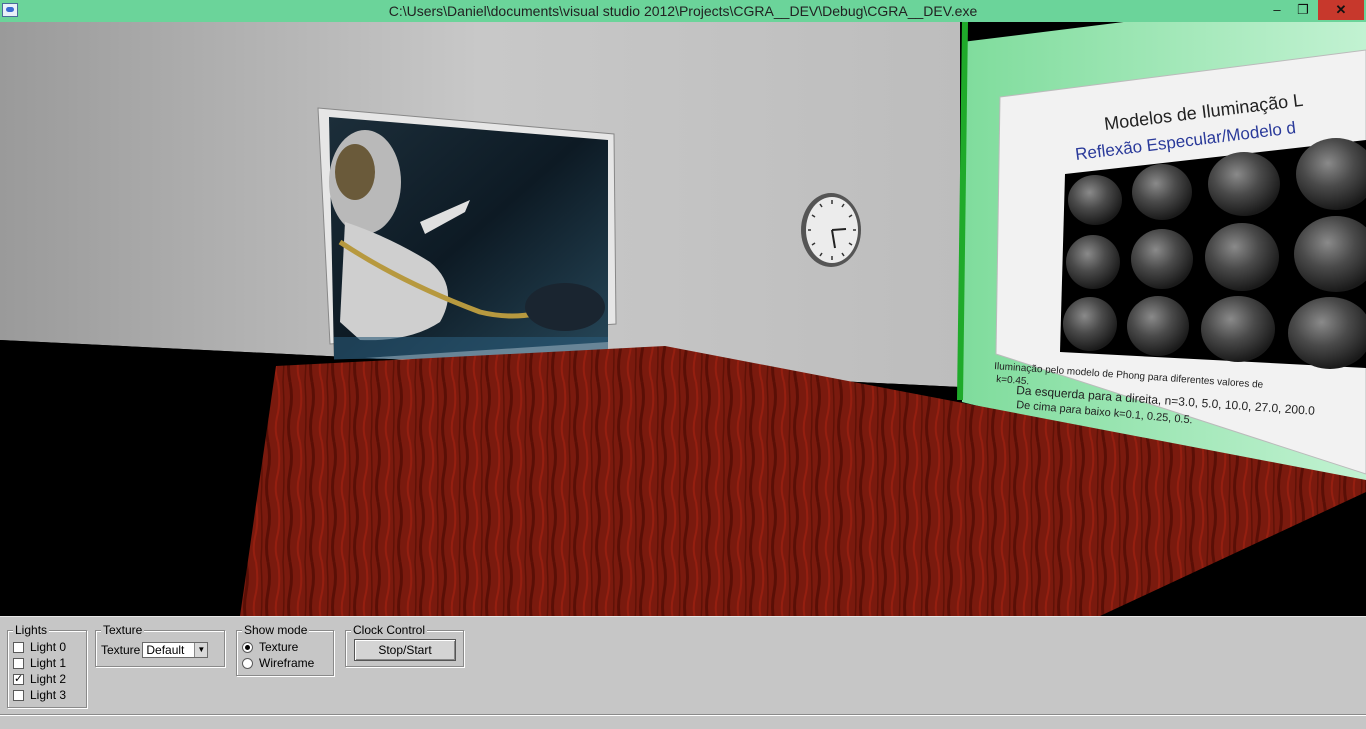 The image size is (1366, 729). I want to click on texture-select: Default ▼, so click(175, 650).